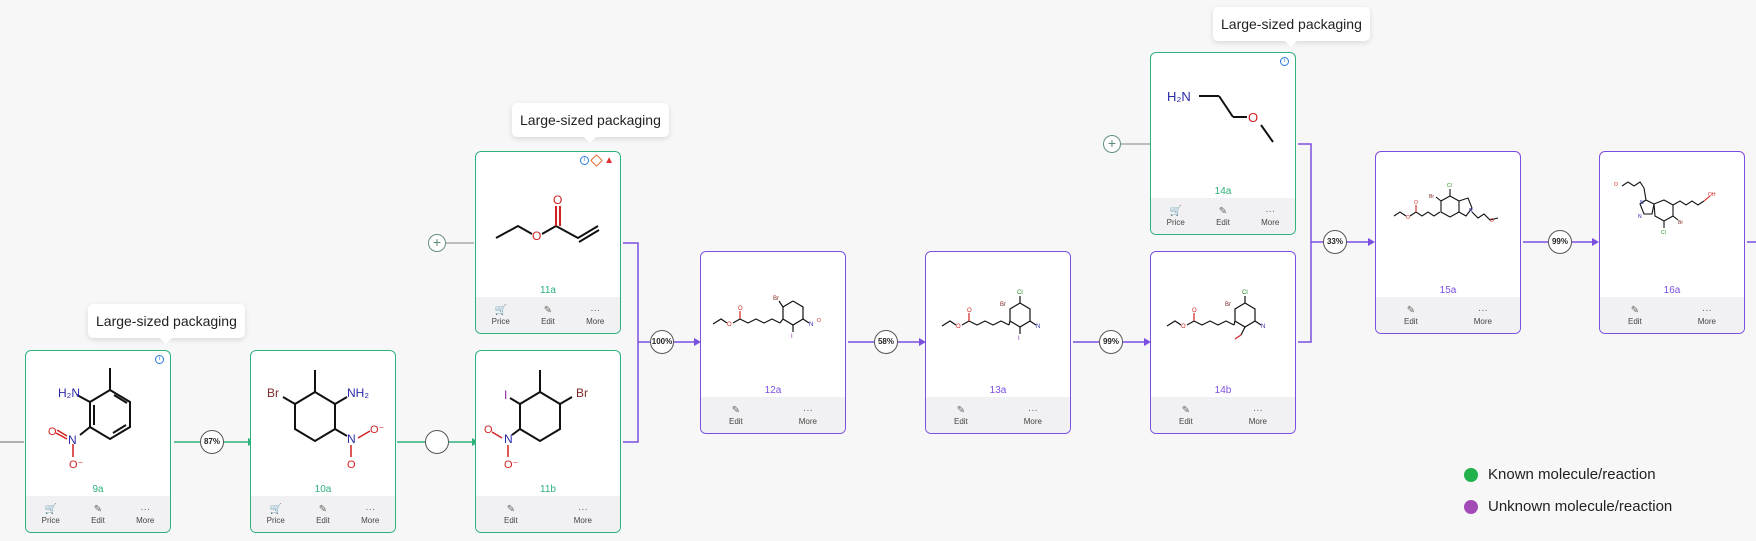 Image resolution: width=1756 pixels, height=541 pixels. Describe the element at coordinates (1665, 208) in the screenshot. I see `molecule-structure-16a: O N N Cl Br OH` at that location.